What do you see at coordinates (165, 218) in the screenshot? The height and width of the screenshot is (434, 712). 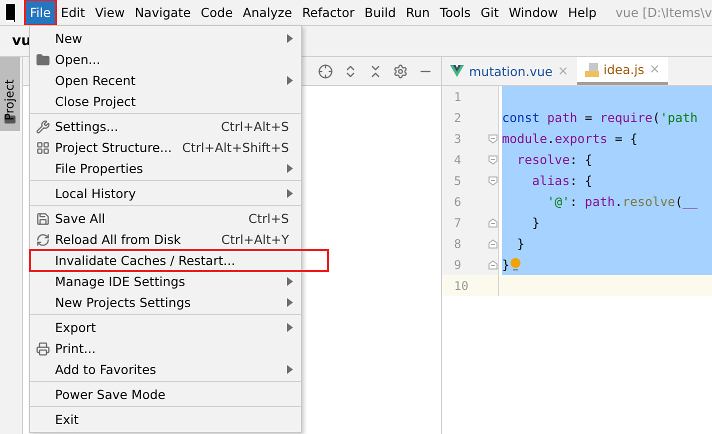 I see `menu-entry: Save All Ctrl+S` at bounding box center [165, 218].